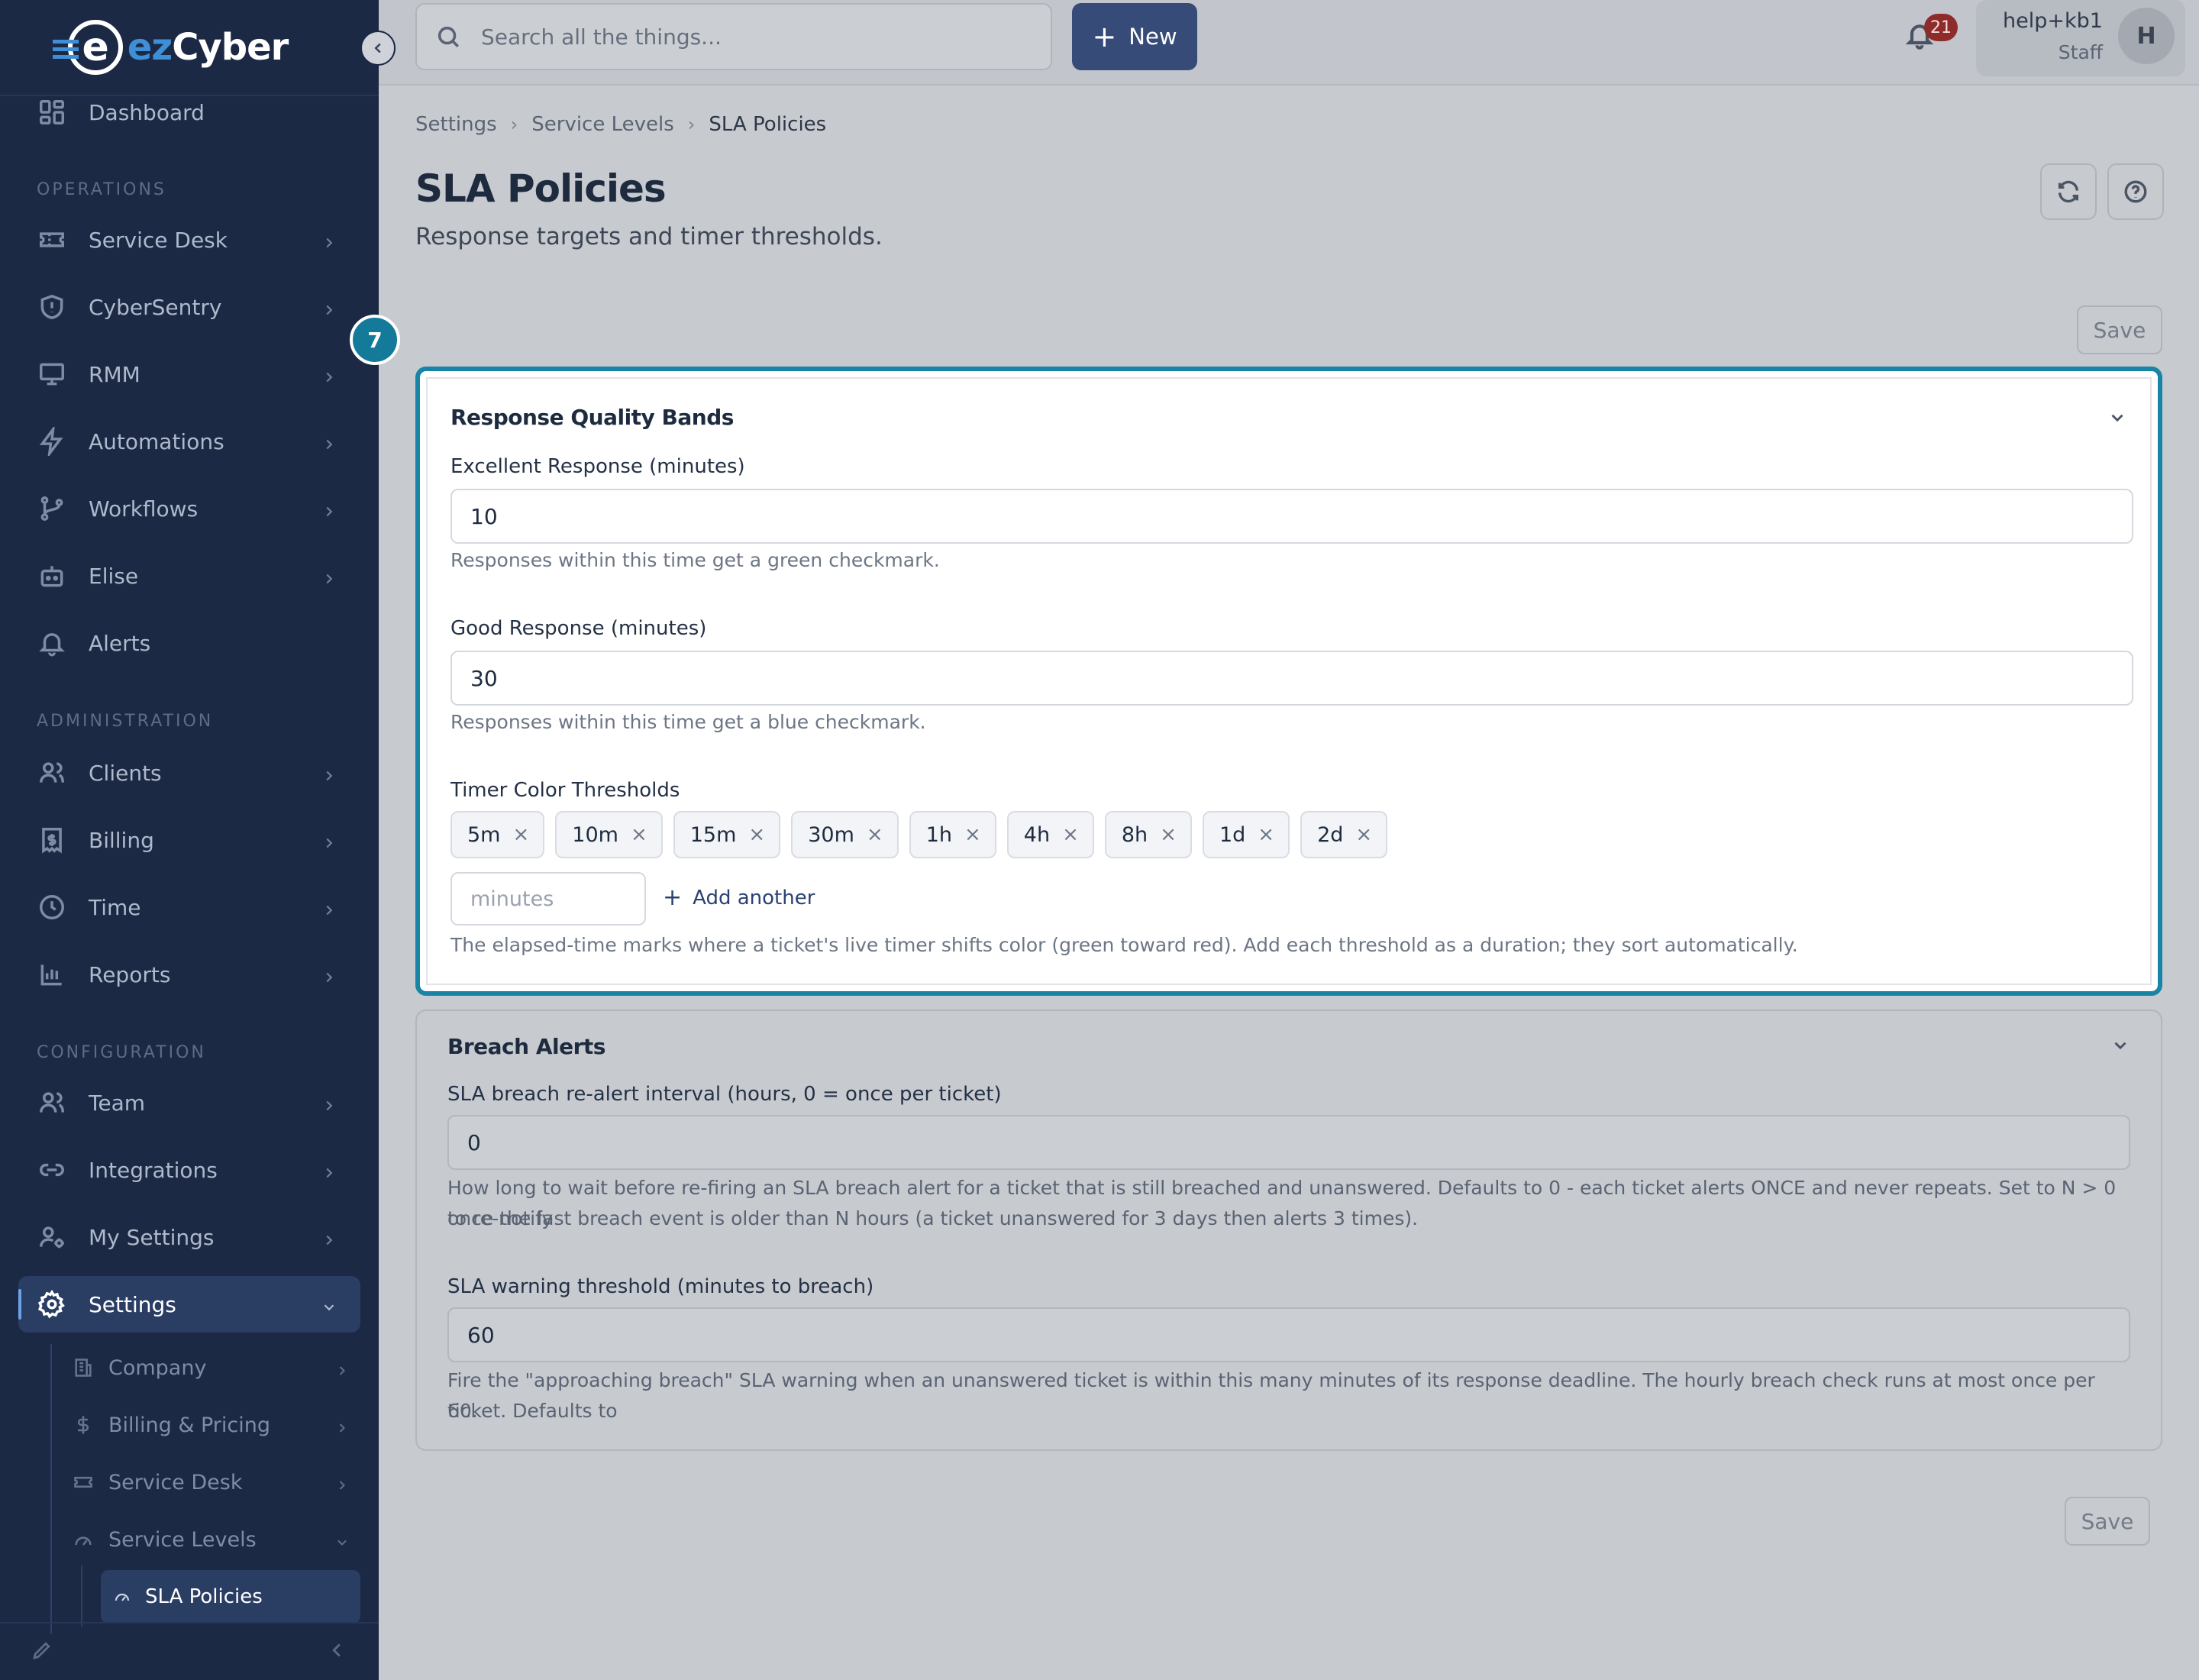  Describe the element at coordinates (541, 188) in the screenshot. I see `page-title: SLA Policies` at that location.